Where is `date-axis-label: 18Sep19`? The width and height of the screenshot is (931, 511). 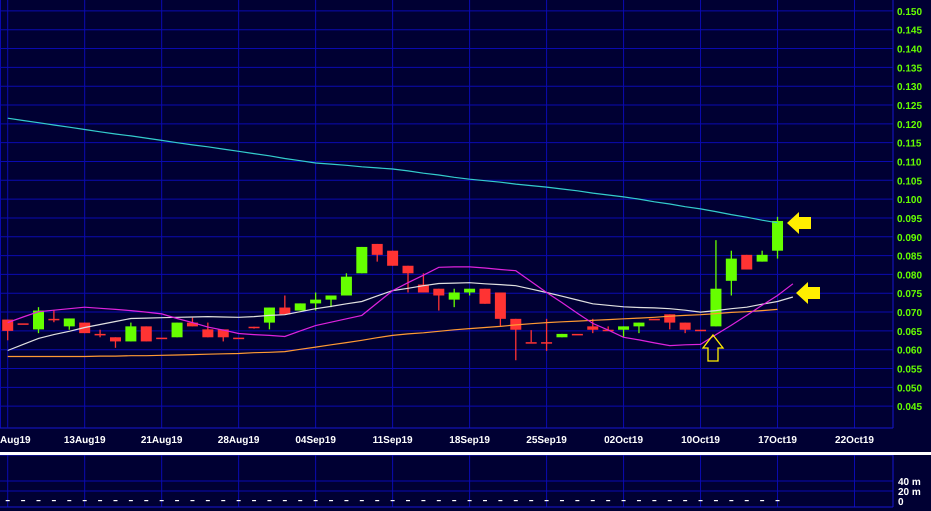
date-axis-label: 18Sep19 is located at coordinates (469, 440).